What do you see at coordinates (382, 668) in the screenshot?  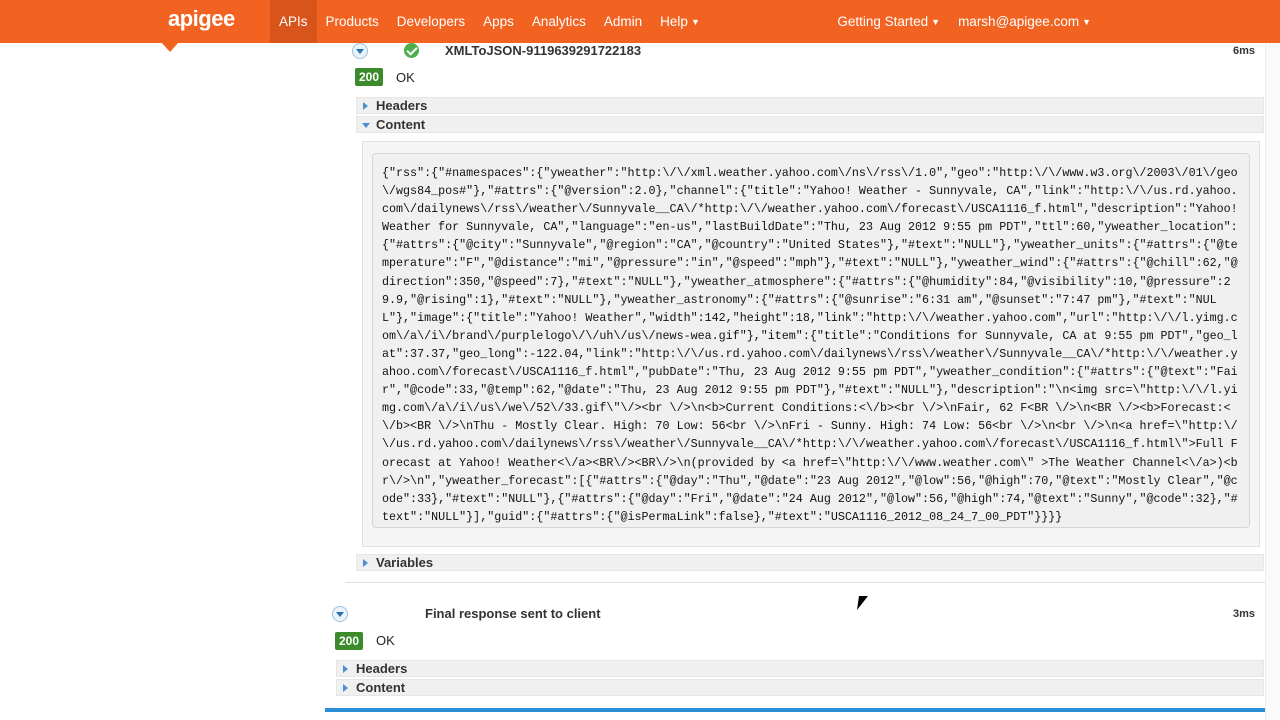 I see `step2-headers-label: Headers` at bounding box center [382, 668].